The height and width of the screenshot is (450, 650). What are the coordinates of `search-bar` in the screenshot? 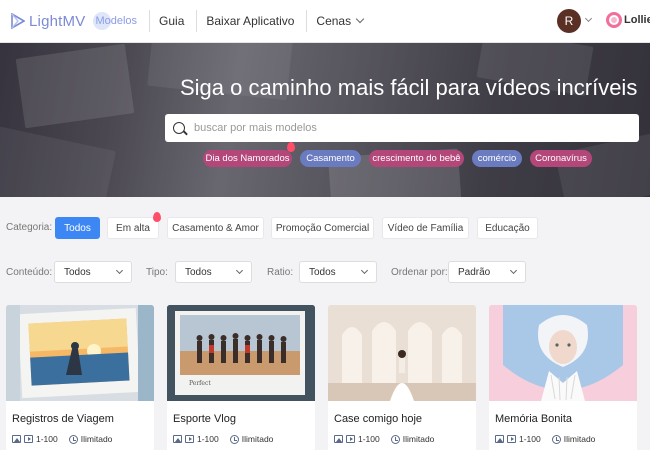 It's located at (402, 128).